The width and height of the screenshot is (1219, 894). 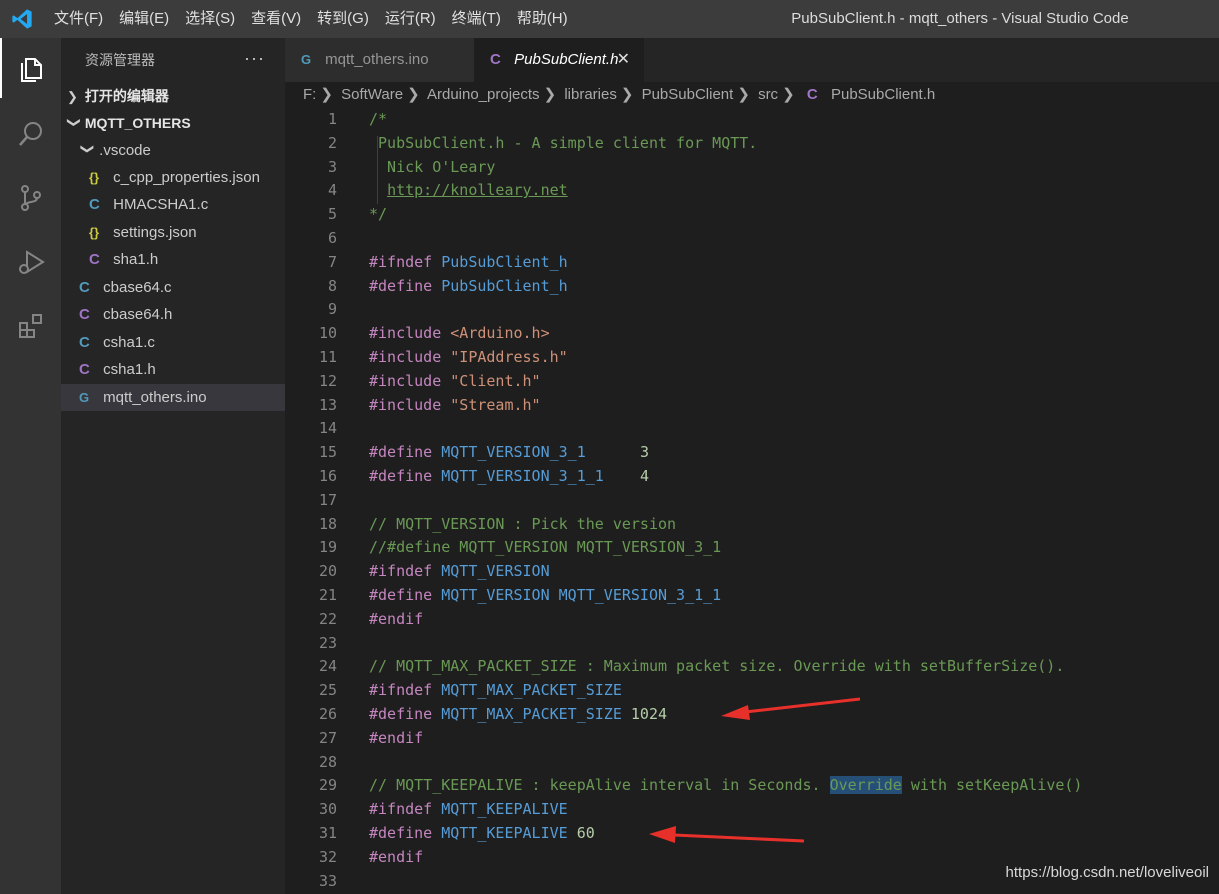 I want to click on vscode-logo-icon, so click(x=22, y=19).